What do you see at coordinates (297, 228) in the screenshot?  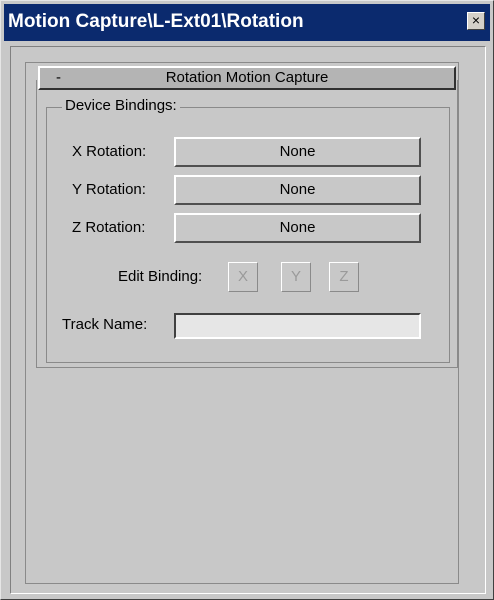 I see `z-rotation-binding-button: None` at bounding box center [297, 228].